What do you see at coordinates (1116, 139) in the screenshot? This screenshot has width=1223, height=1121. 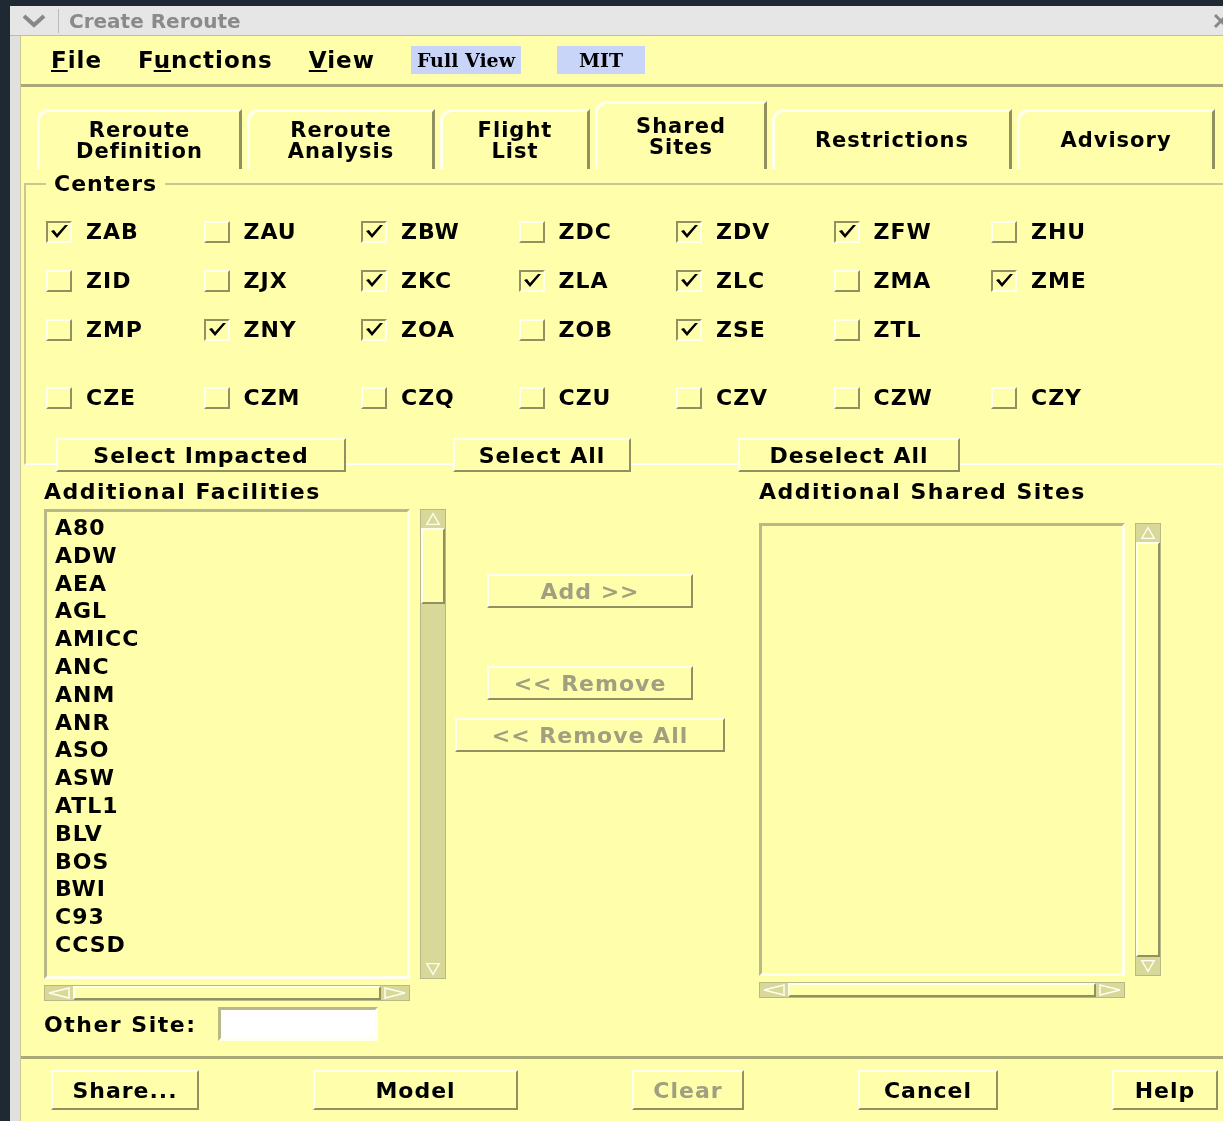 I see `tab: Advisory` at bounding box center [1116, 139].